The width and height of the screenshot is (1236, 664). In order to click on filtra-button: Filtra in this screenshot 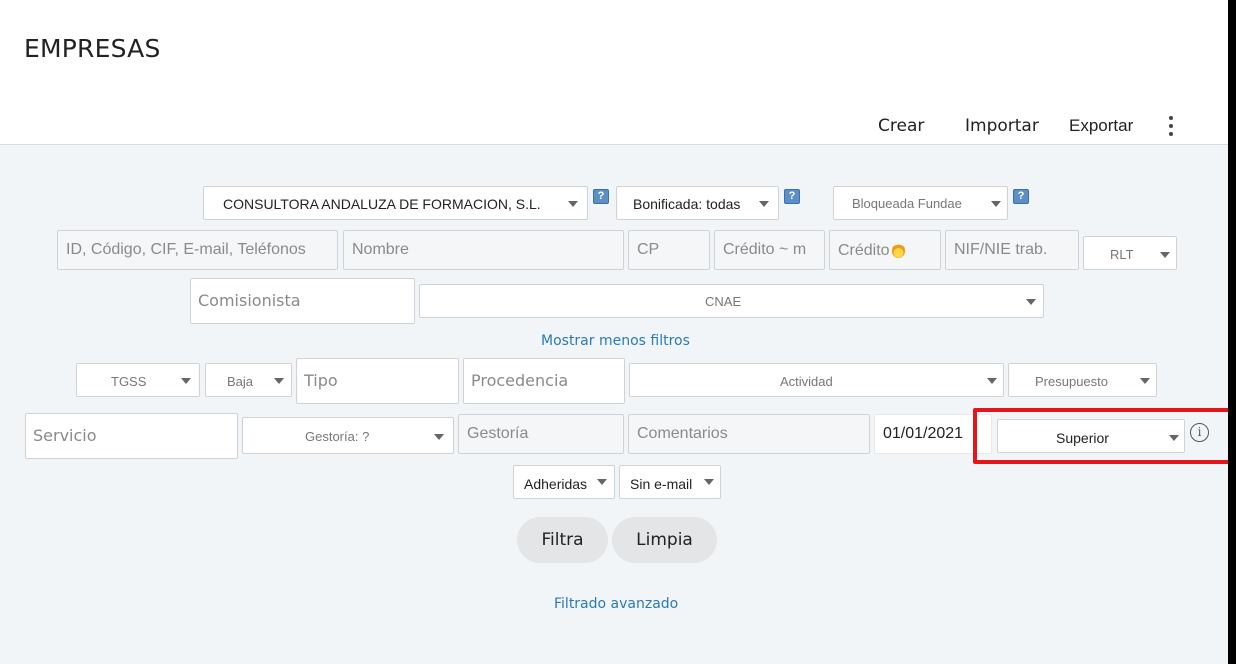, I will do `click(562, 540)`.